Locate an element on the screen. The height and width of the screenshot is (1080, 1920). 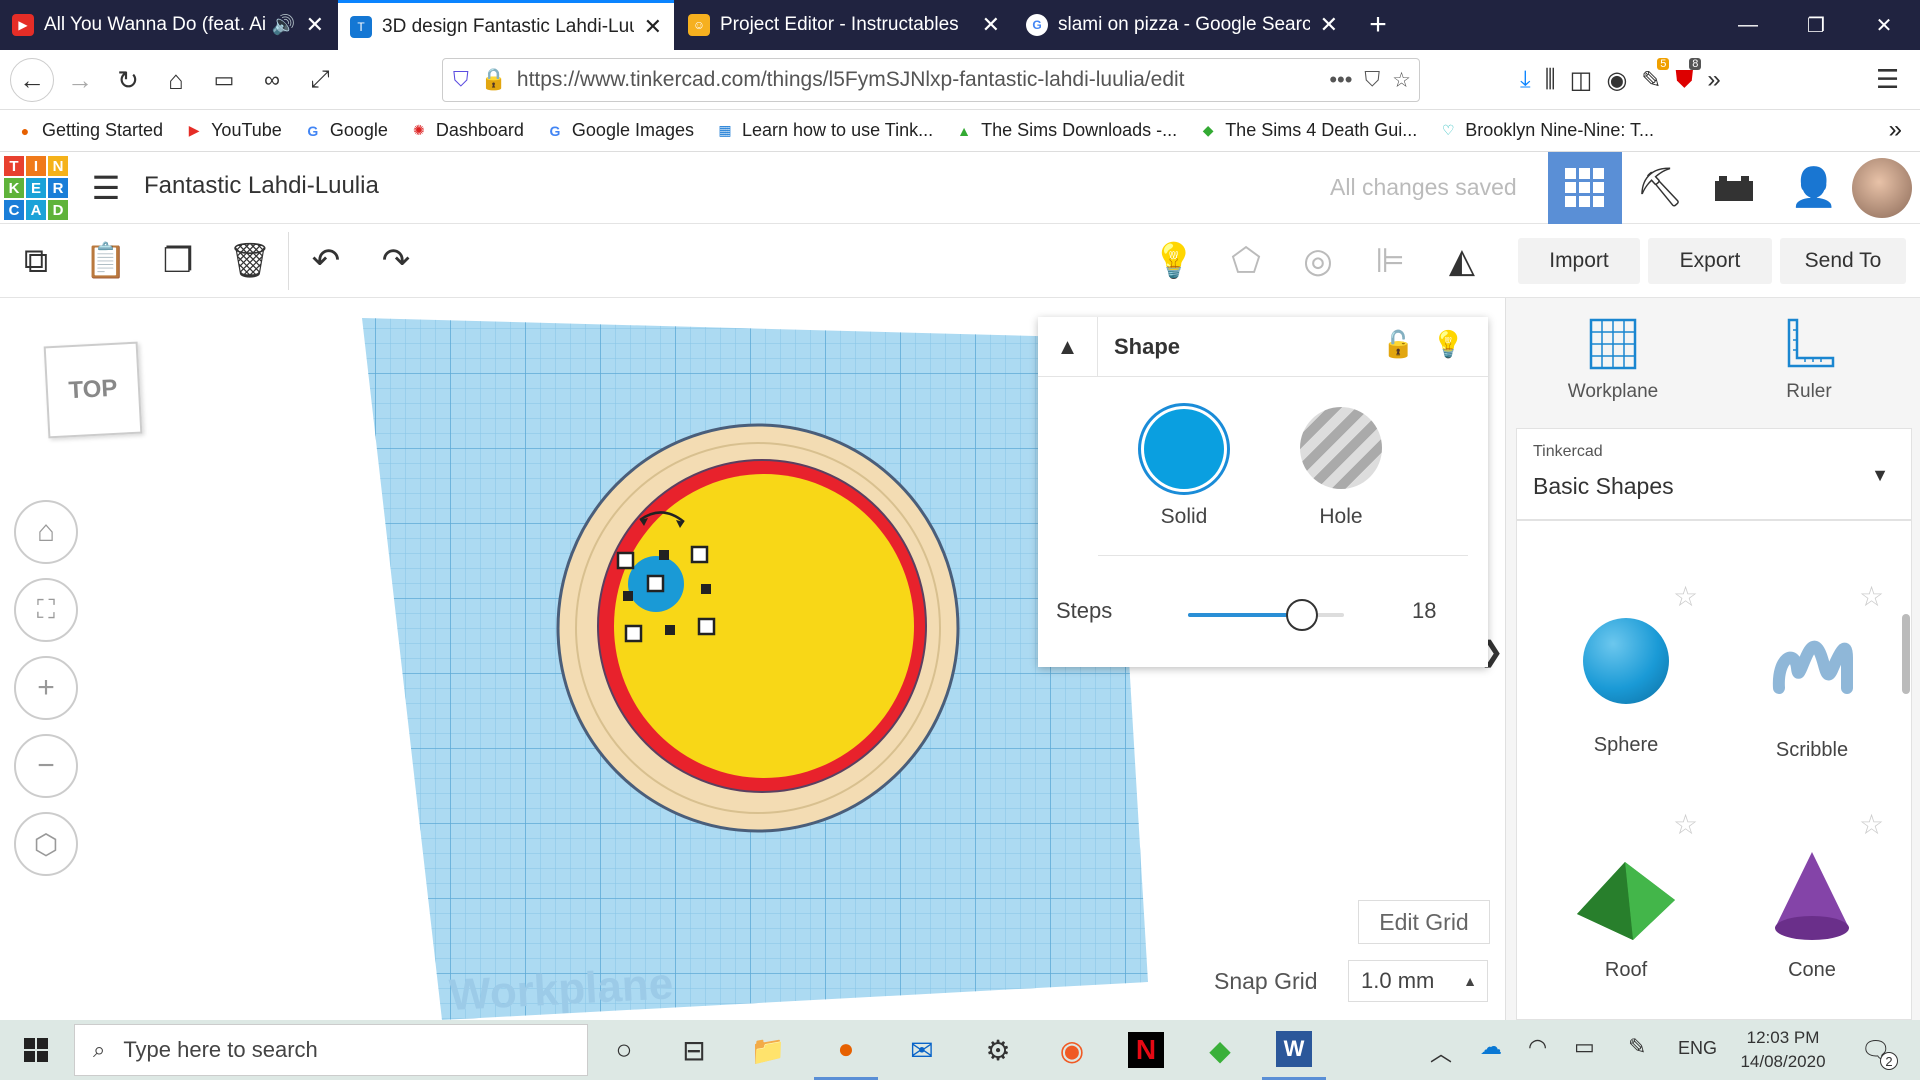
export-button: Export is located at coordinates (1710, 261).